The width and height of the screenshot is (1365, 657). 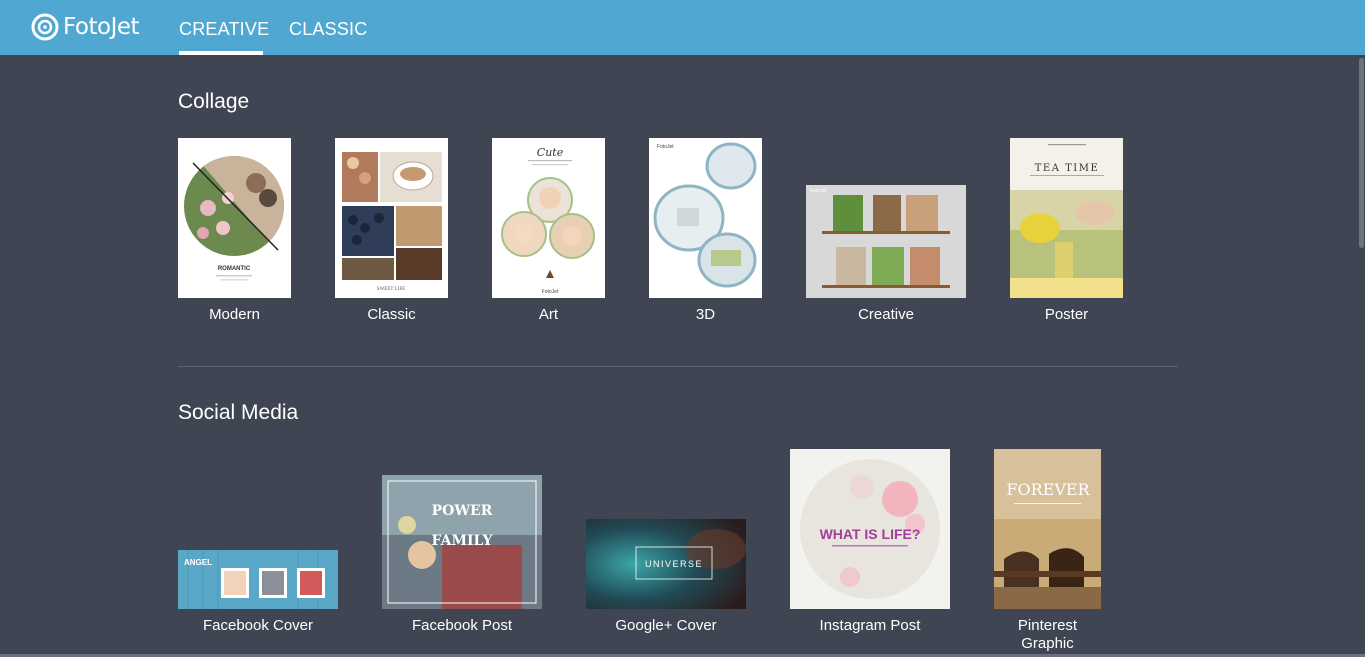 What do you see at coordinates (101, 27) in the screenshot?
I see `logo-text: FotoJet` at bounding box center [101, 27].